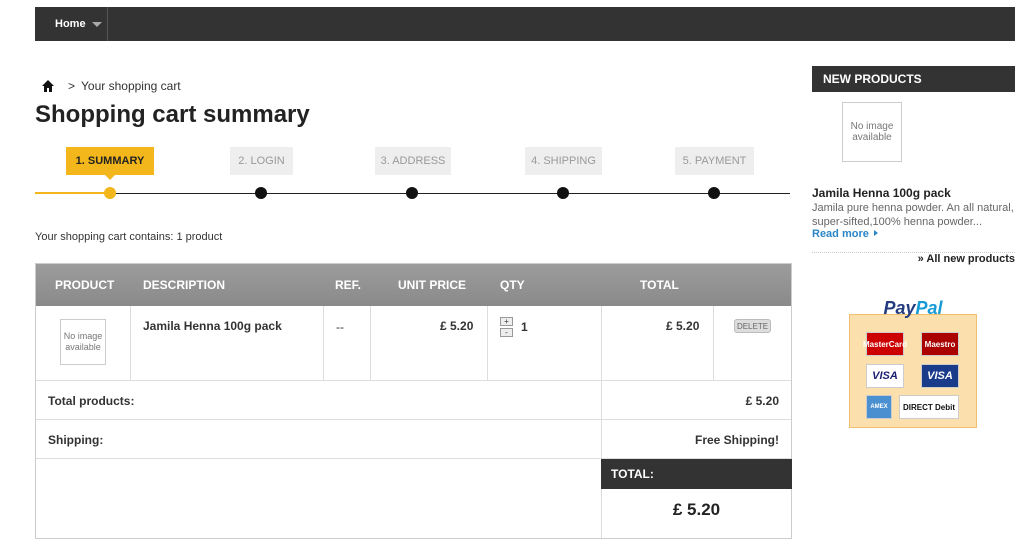 This screenshot has height=545, width=1033. Describe the element at coordinates (885, 376) in the screenshot. I see `visa-icon: VISA` at that location.